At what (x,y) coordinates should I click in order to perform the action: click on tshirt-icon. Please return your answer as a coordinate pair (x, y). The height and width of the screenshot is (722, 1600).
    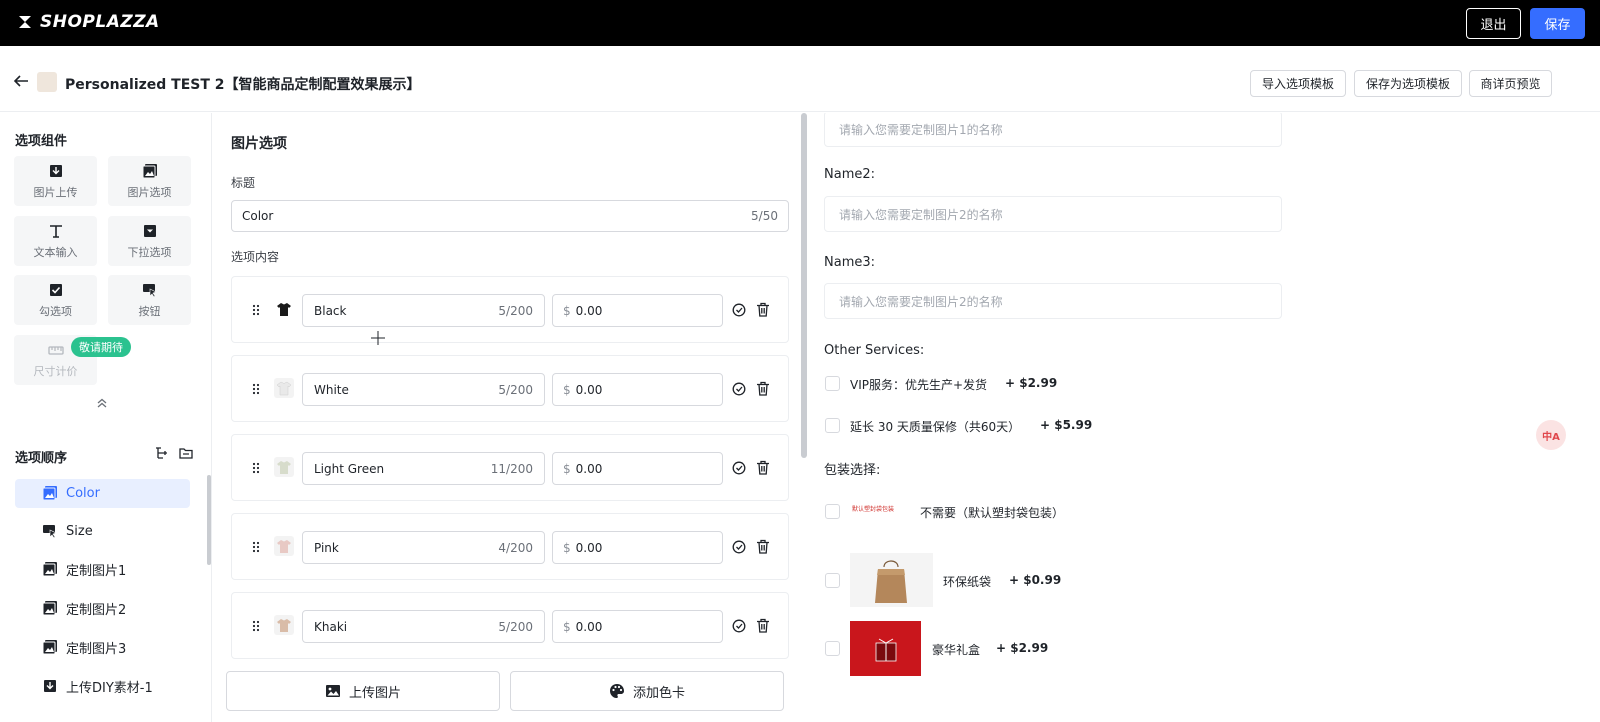
    Looking at the image, I should click on (284, 467).